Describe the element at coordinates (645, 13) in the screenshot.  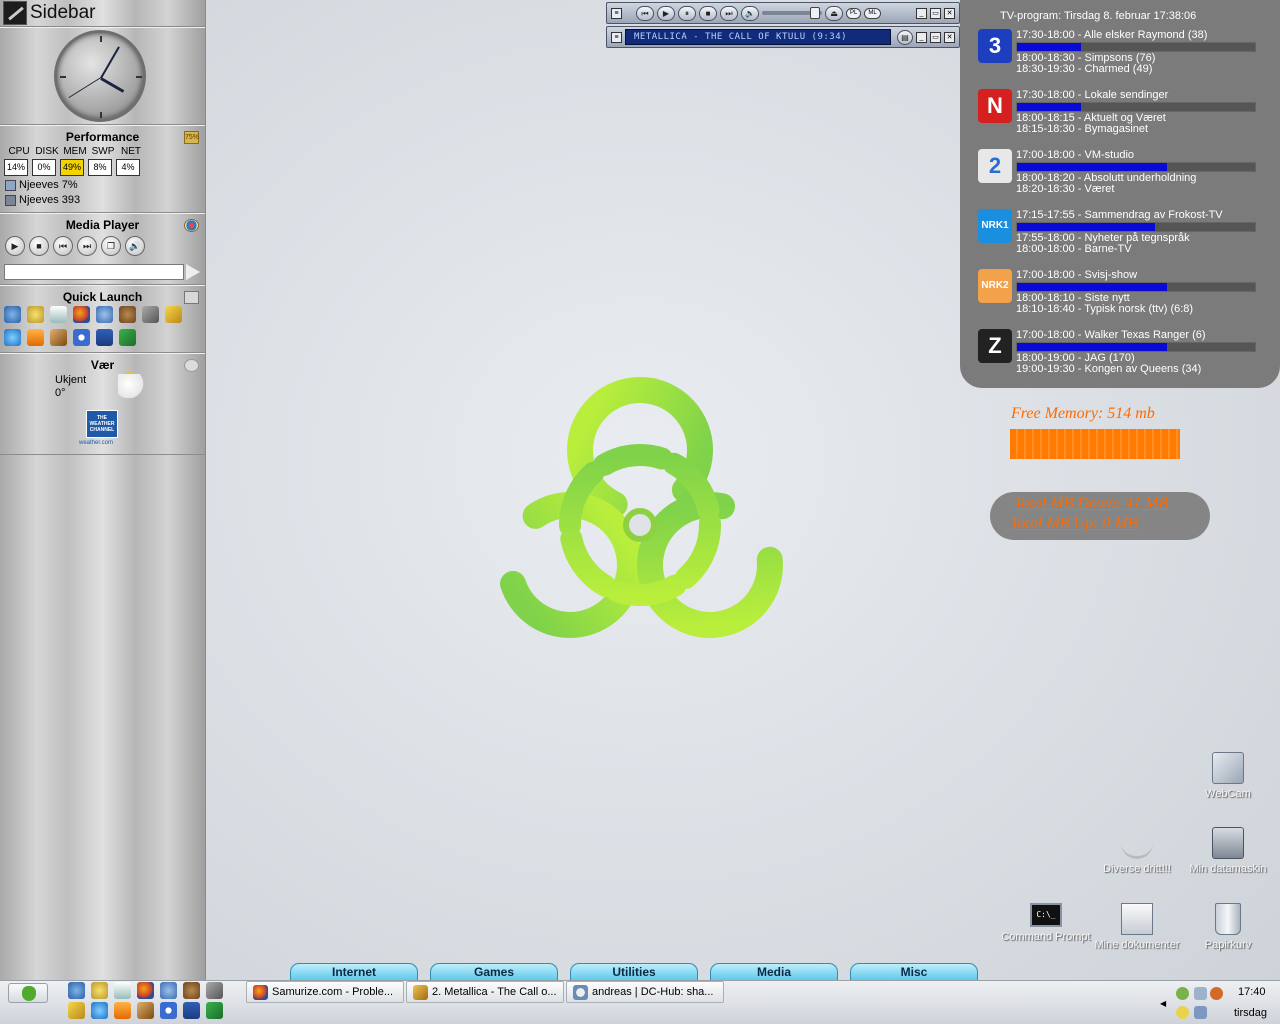
I see `winamp-previous-button: ⏮` at that location.